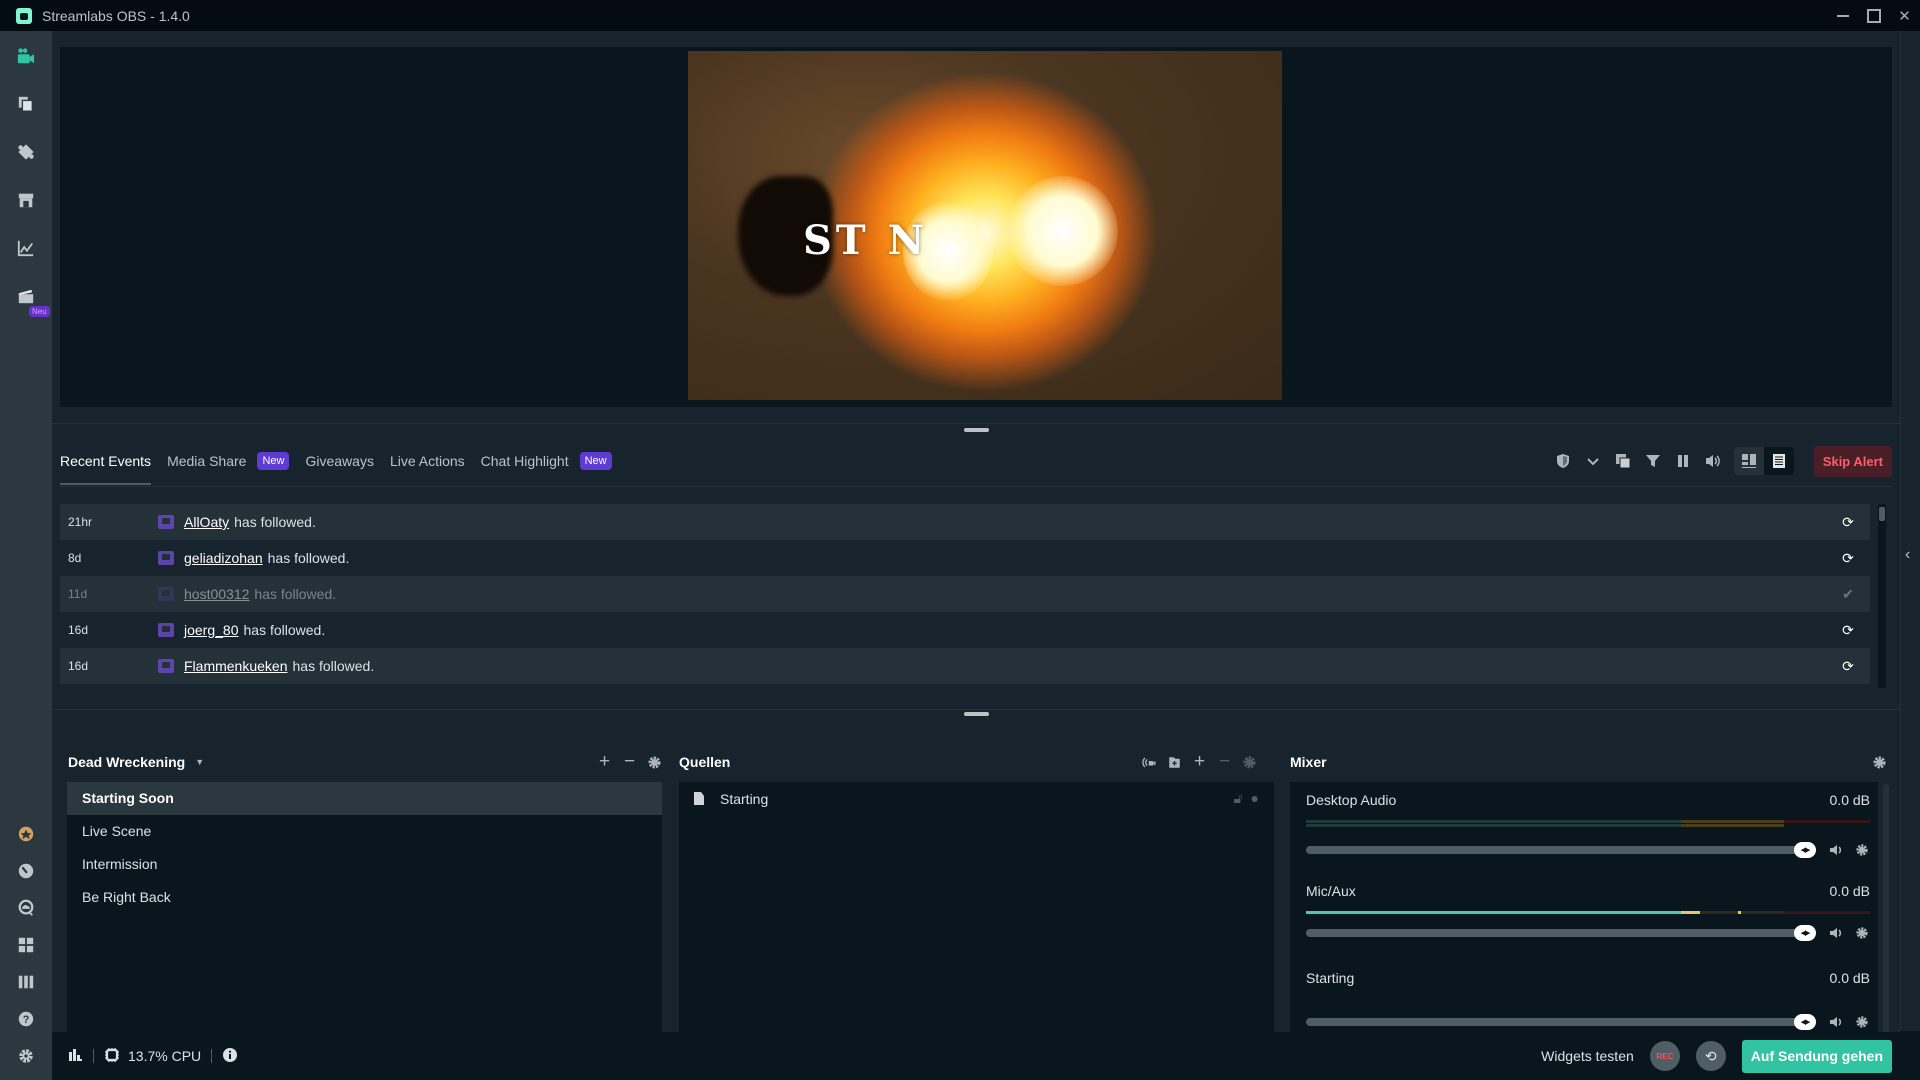 Image resolution: width=1920 pixels, height=1080 pixels. I want to click on event-row: 16d Flammenkueken has followed. ⟳, so click(965, 666).